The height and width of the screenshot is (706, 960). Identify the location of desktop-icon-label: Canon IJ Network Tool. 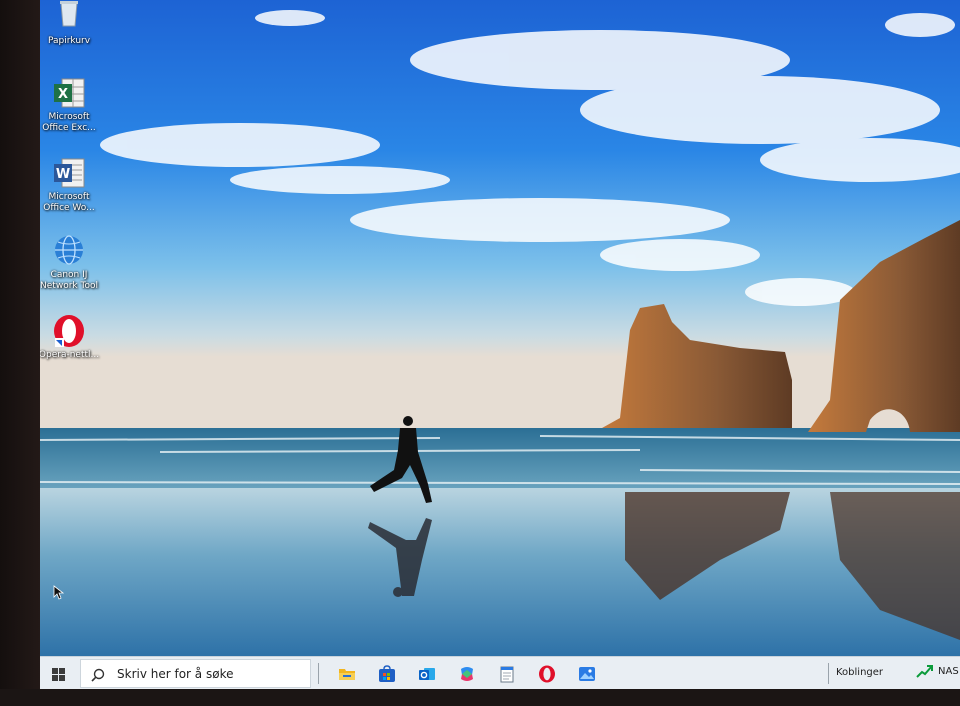
(69, 280).